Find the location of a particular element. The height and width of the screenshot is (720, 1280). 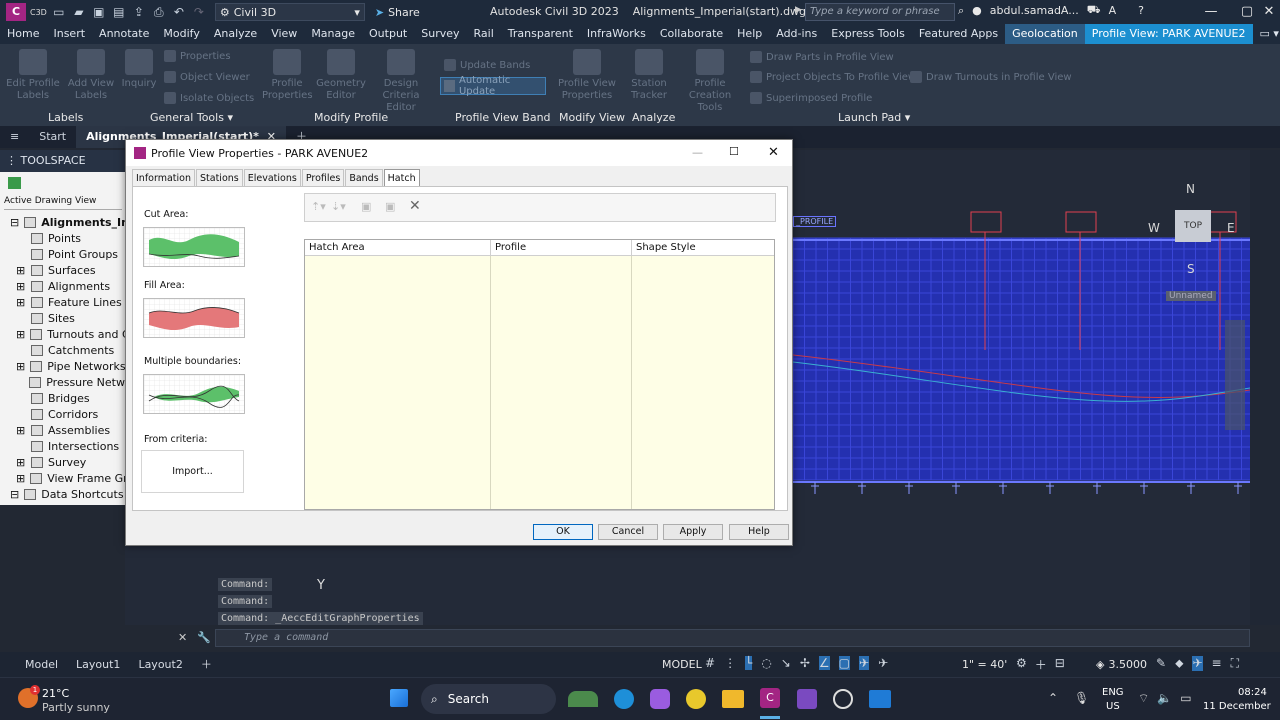

tree-item: ⊞ Feature Lines is located at coordinates (67, 302).